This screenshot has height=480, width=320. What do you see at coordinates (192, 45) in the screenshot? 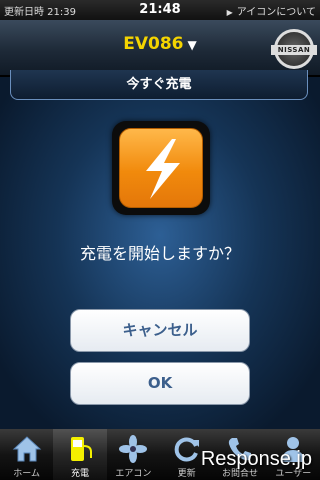
I see `chevron-down-icon: ▼` at bounding box center [192, 45].